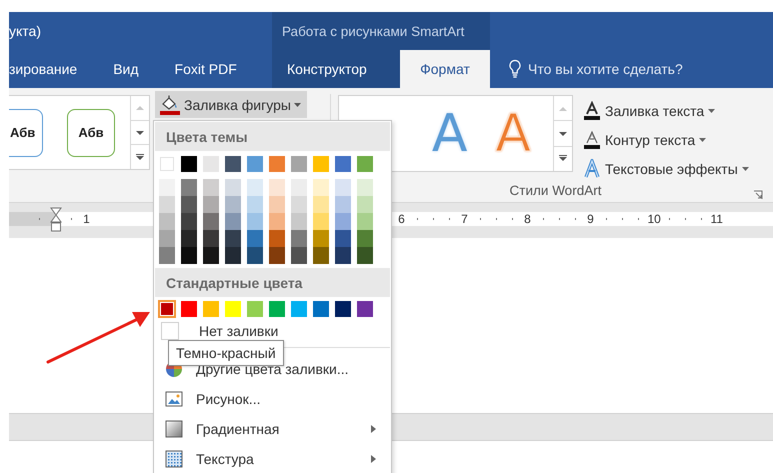 The image size is (773, 473). I want to click on color-name-tooltip: Темно-красный, so click(226, 353).